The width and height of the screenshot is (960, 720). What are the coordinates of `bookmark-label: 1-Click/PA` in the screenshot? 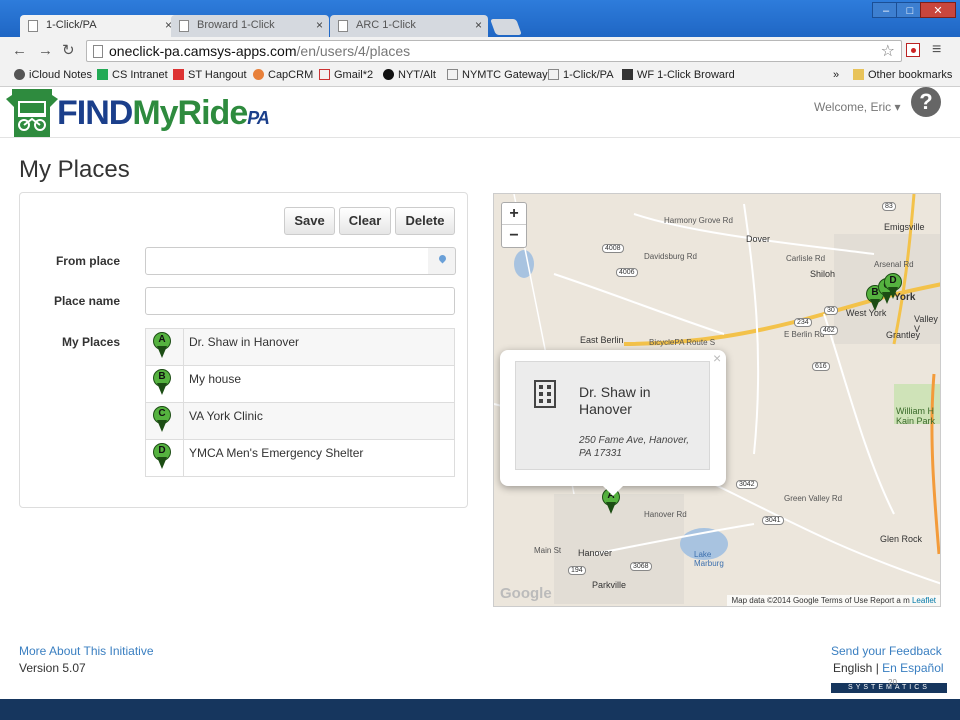 It's located at (588, 75).